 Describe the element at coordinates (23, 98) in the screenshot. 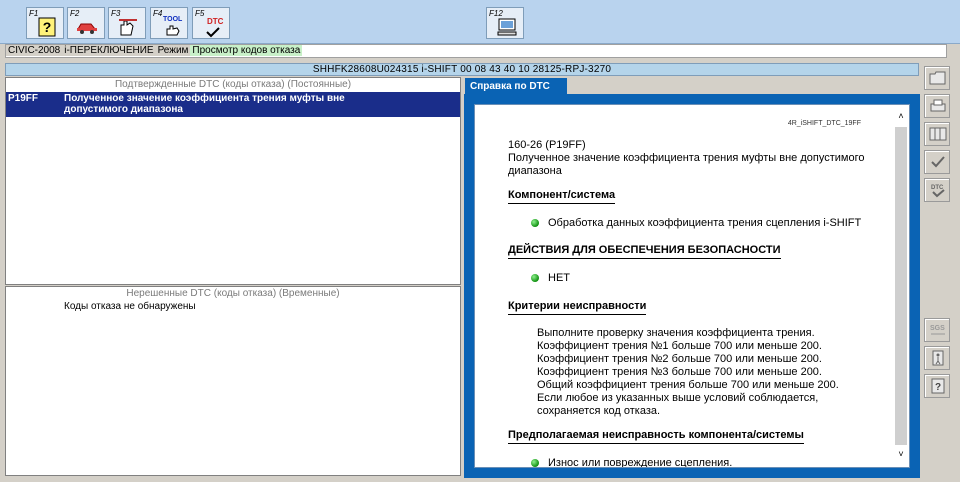

I see `dtc-code: P19FF` at that location.